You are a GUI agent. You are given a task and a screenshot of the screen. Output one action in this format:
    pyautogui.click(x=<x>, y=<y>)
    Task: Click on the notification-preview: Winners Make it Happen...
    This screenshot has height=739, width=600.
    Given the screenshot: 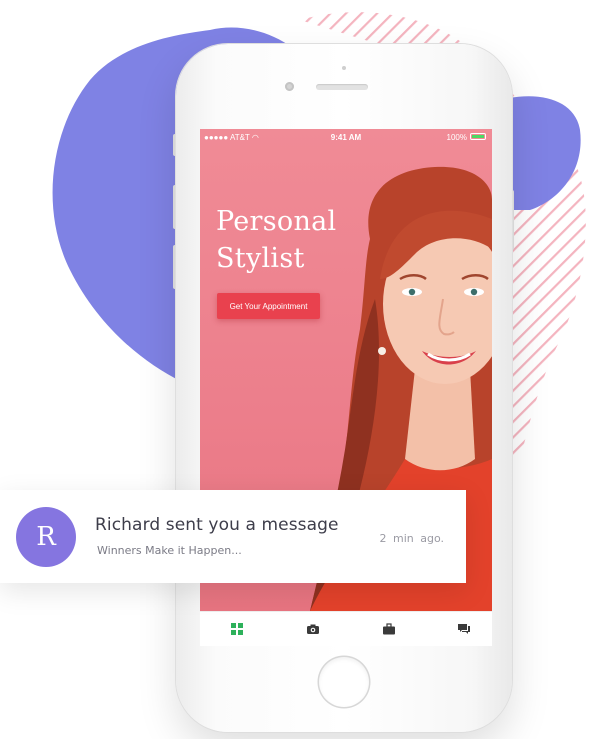 What is the action you would take?
    pyautogui.click(x=169, y=550)
    